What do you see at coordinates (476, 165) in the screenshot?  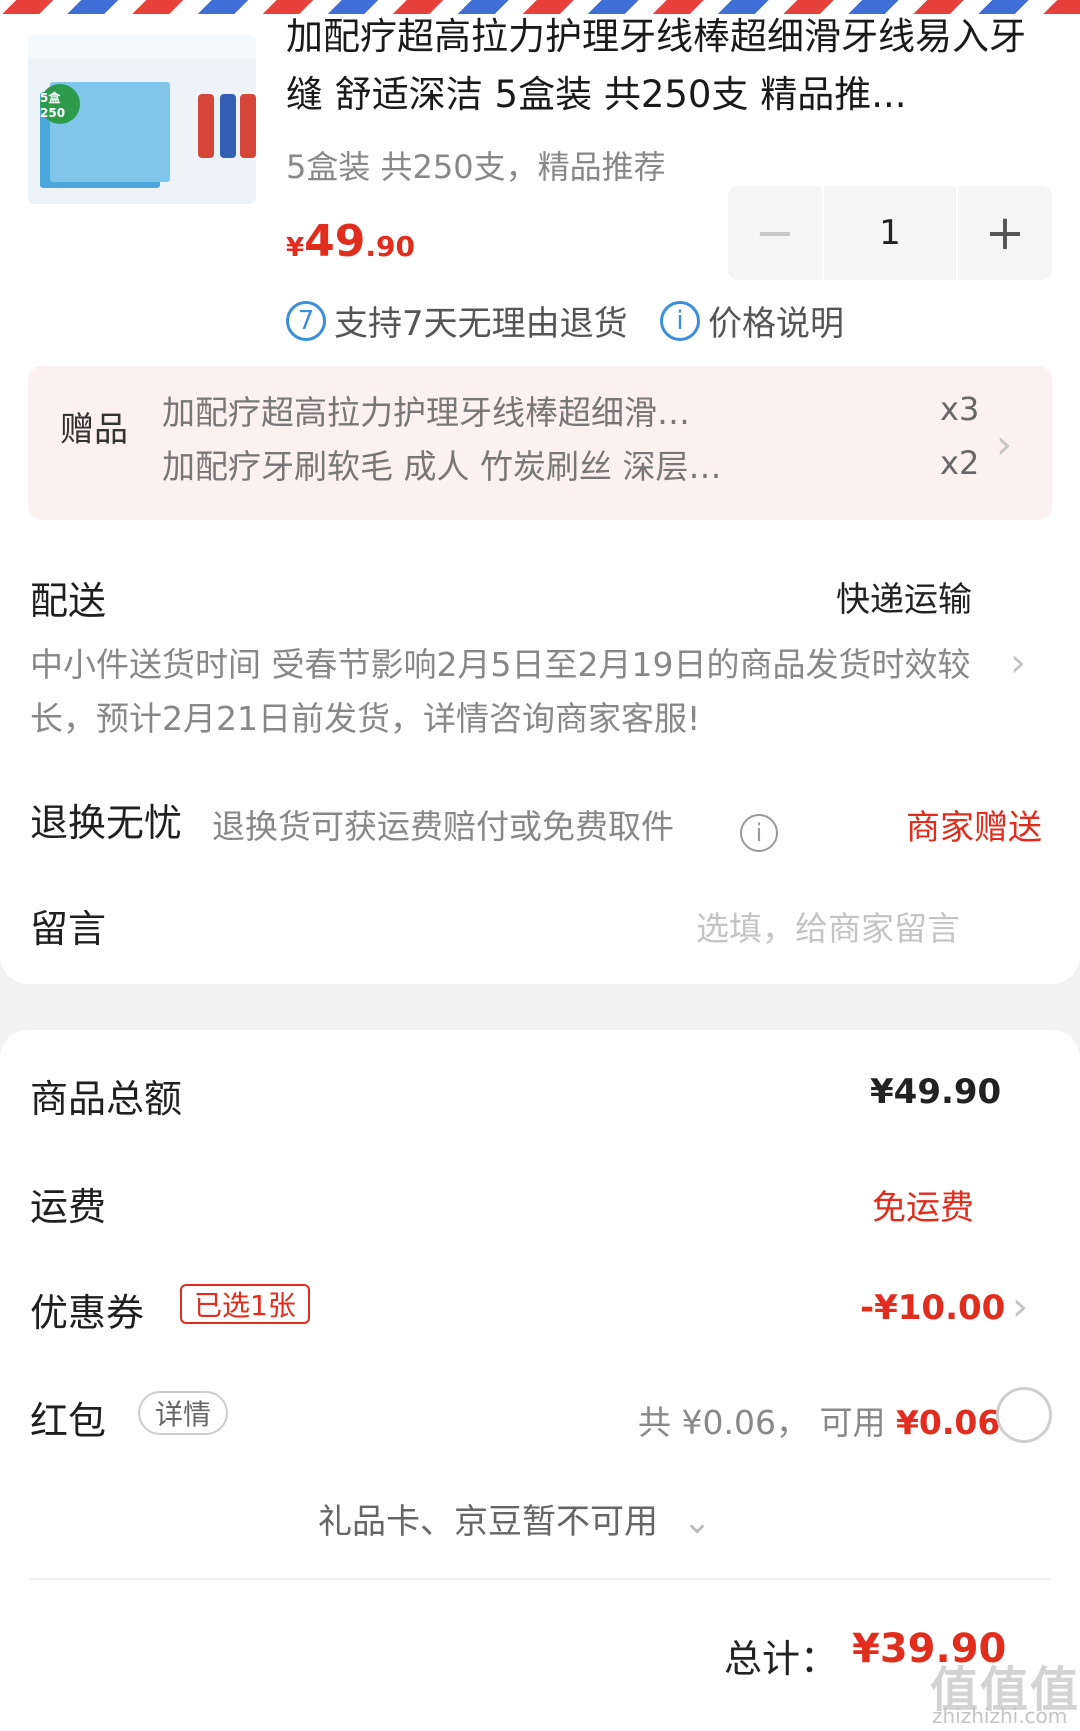 I see `product-spec: 5盒装 共250支，精品推荐` at bounding box center [476, 165].